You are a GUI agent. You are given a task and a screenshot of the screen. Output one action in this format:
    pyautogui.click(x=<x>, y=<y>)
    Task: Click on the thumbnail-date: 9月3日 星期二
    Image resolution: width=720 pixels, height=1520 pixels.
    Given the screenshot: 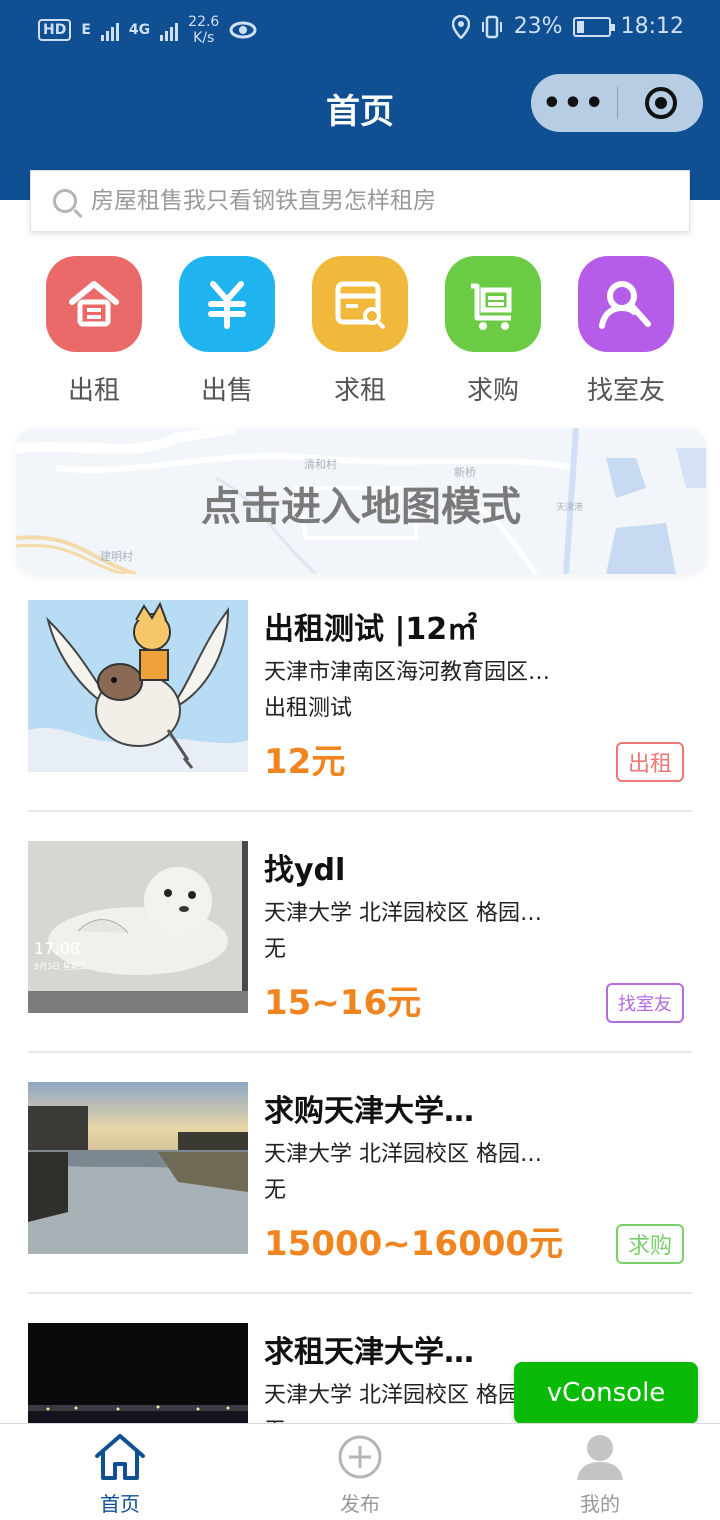 What is the action you would take?
    pyautogui.click(x=60, y=966)
    